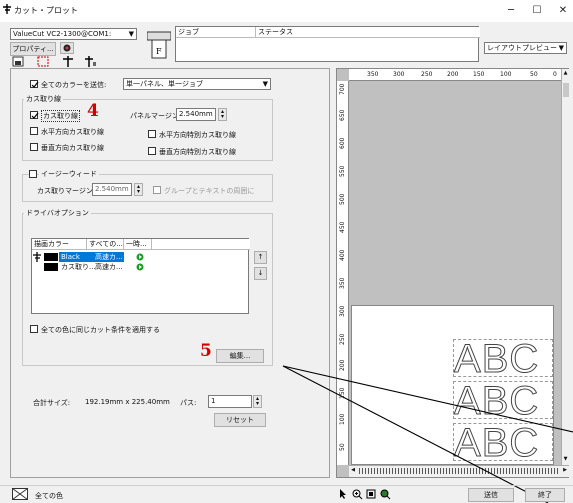 Image resolution: width=573 pixels, height=503 pixels. What do you see at coordinates (491, 495) in the screenshot?
I see `send-button: 送信` at bounding box center [491, 495].